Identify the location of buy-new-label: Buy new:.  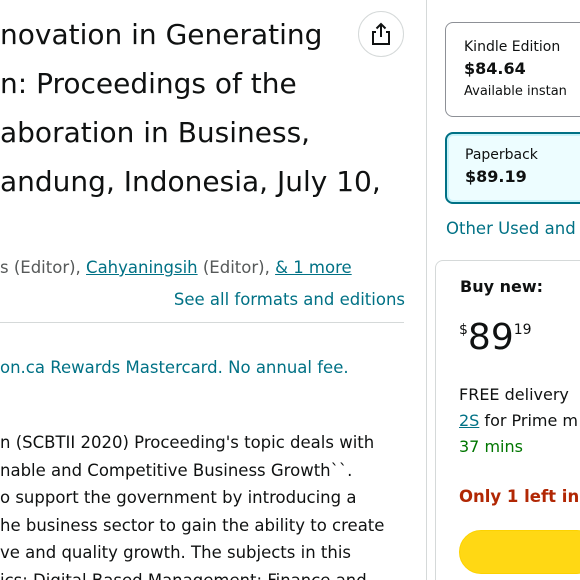
(502, 286).